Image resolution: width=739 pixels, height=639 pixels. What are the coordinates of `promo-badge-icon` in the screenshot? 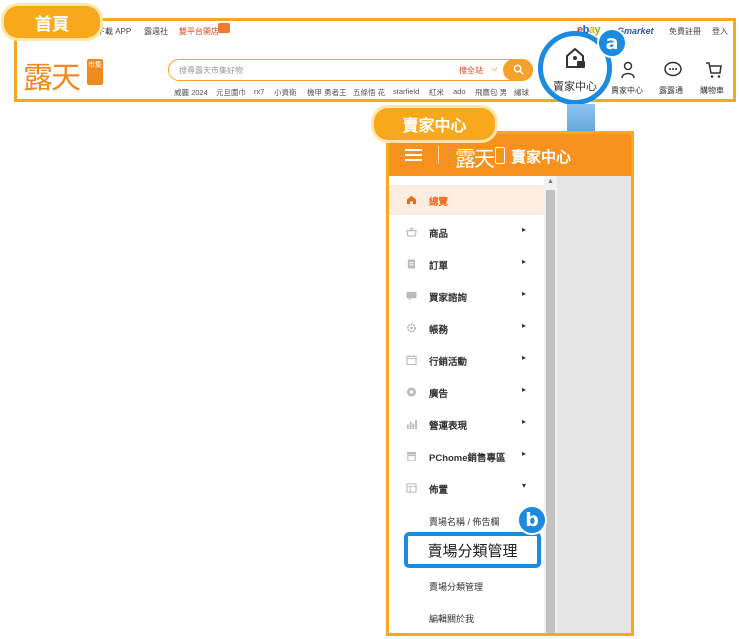 It's located at (224, 28).